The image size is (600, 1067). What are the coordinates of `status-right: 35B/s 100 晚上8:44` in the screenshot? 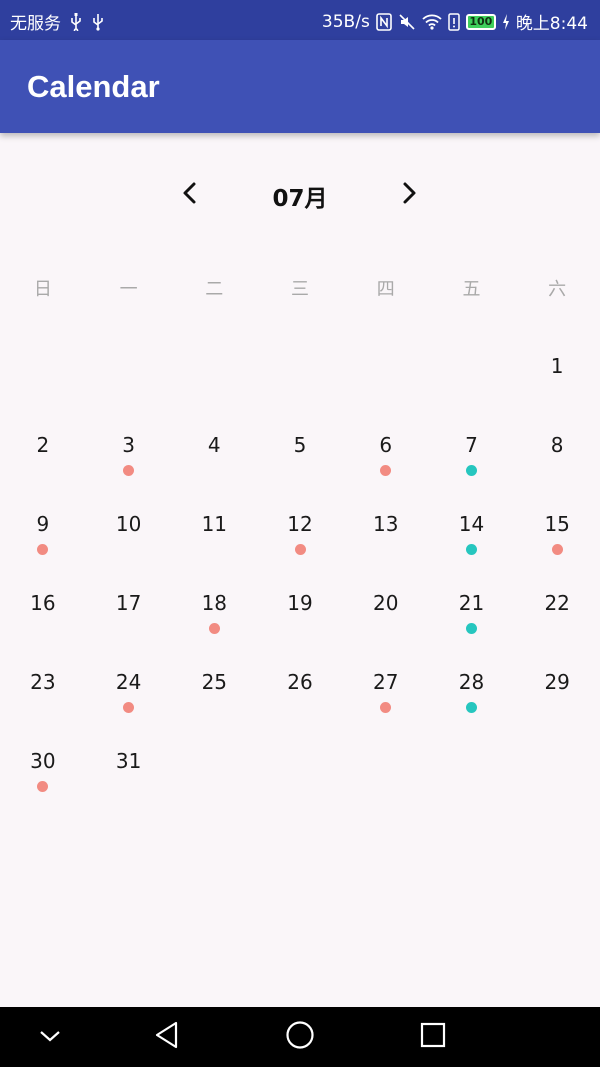 It's located at (454, 22).